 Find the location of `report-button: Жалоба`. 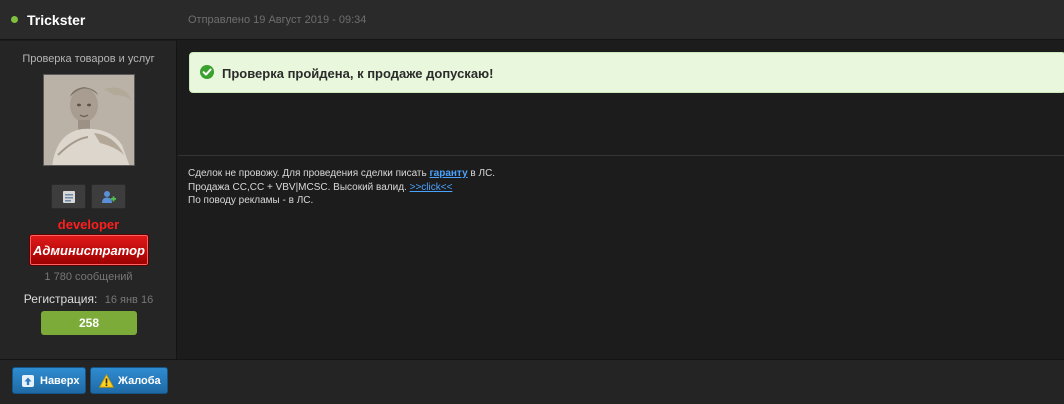

report-button: Жалоба is located at coordinates (129, 380).